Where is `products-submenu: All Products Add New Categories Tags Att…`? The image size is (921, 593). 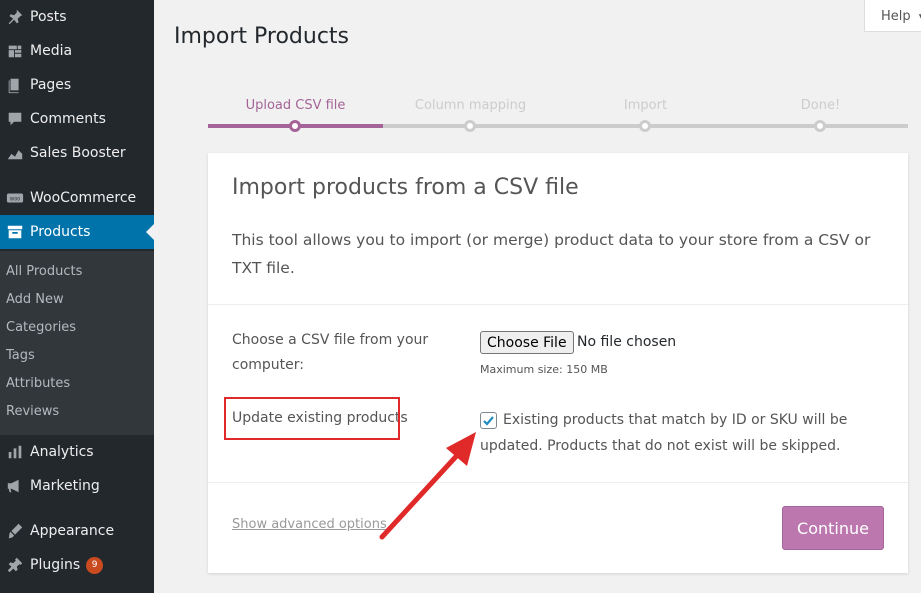 products-submenu: All Products Add New Categories Tags Att… is located at coordinates (77, 343).